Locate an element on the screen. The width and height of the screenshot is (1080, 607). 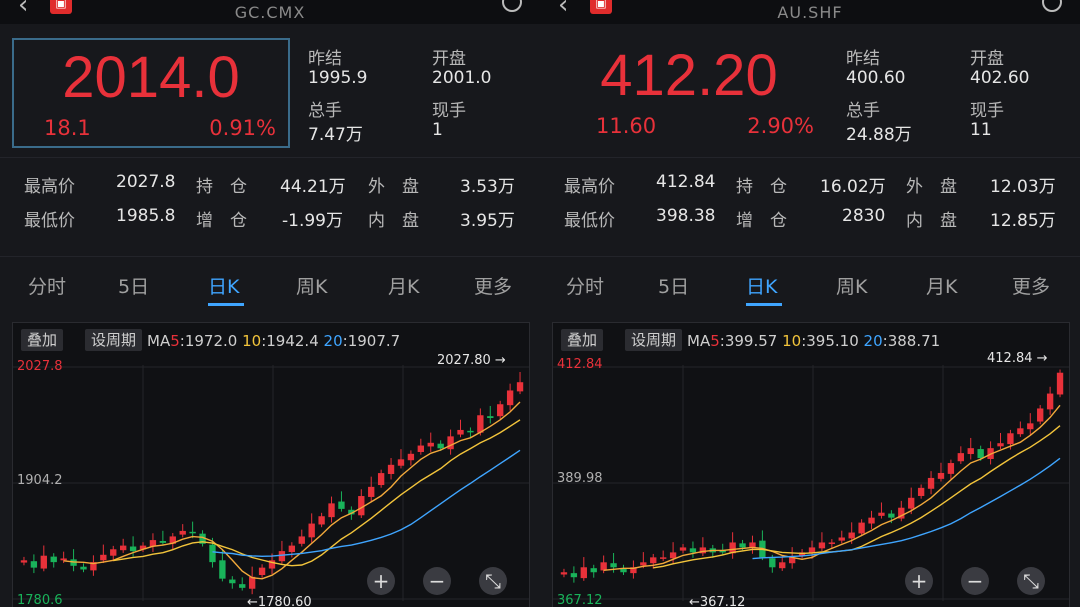
inner-value: 3.95万 is located at coordinates (487, 221).